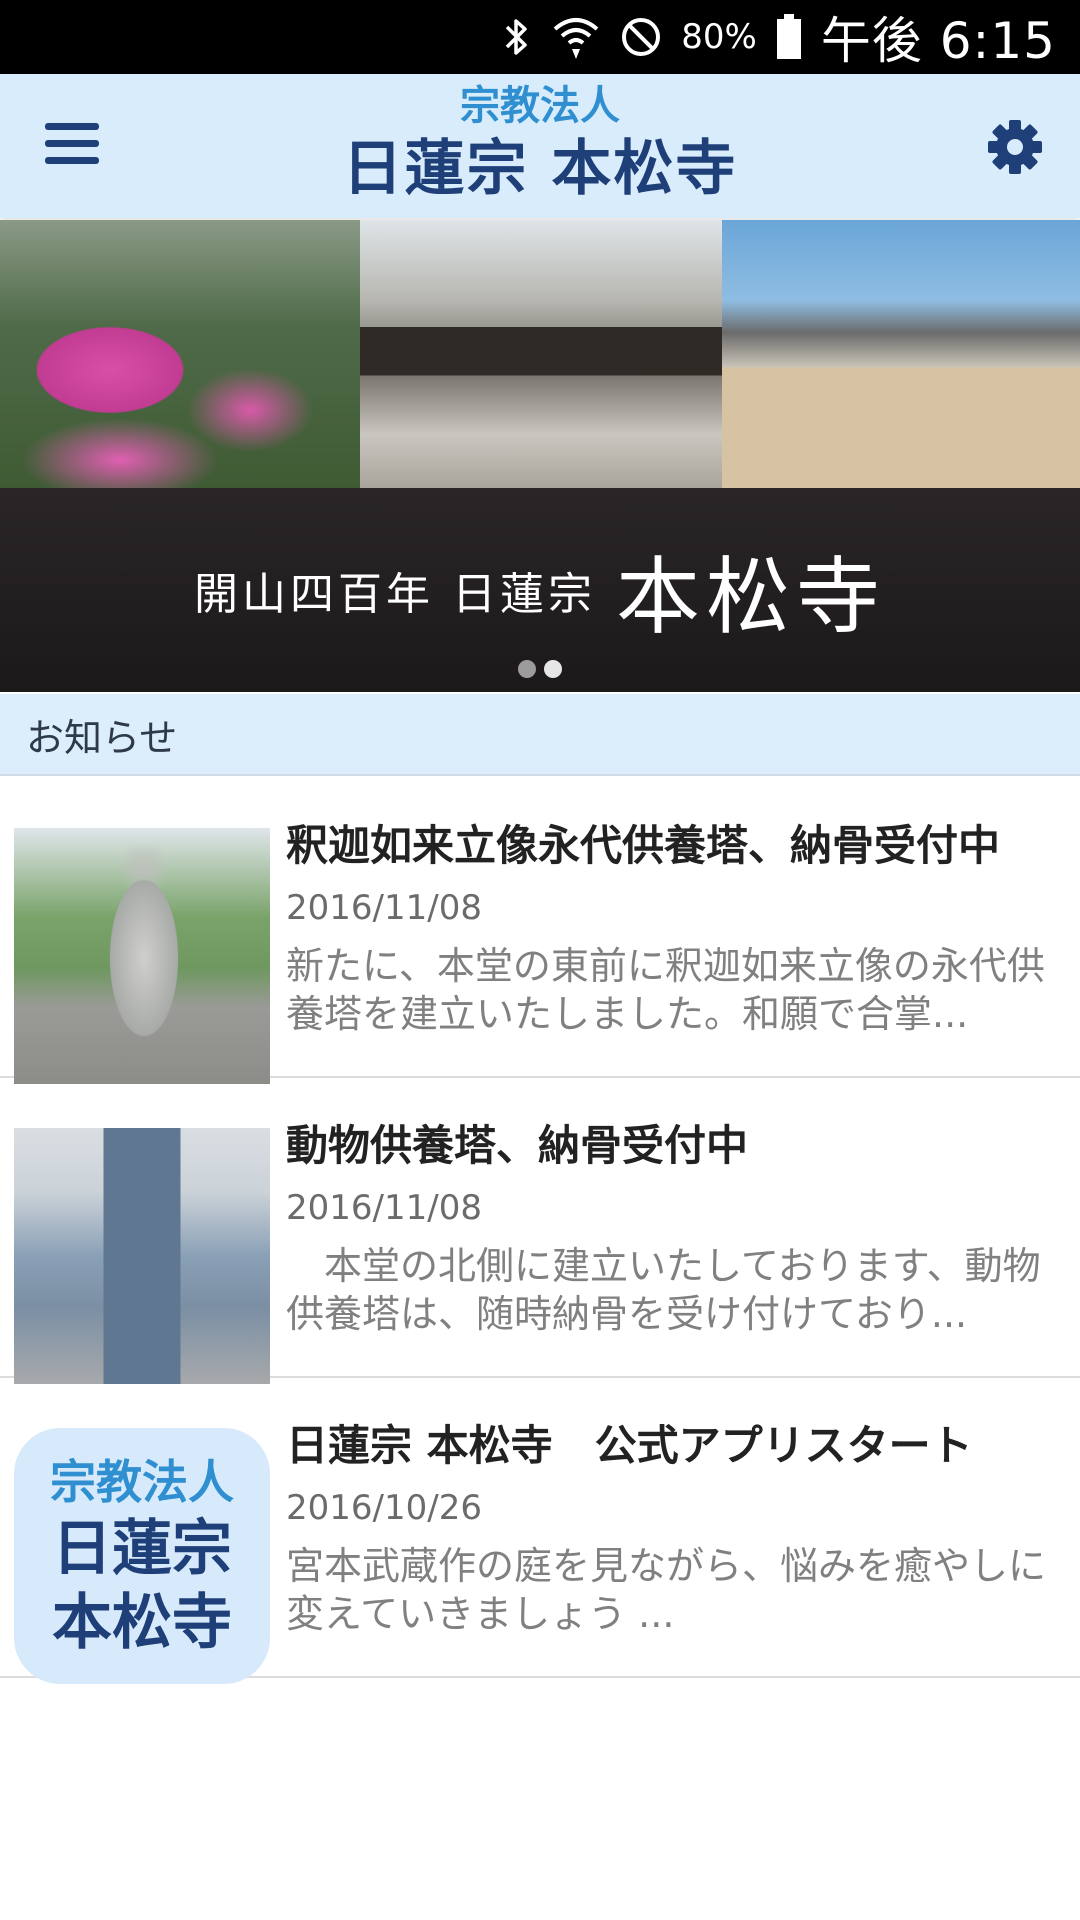  What do you see at coordinates (384, 1508) in the screenshot?
I see `news-date: 2016/10/26` at bounding box center [384, 1508].